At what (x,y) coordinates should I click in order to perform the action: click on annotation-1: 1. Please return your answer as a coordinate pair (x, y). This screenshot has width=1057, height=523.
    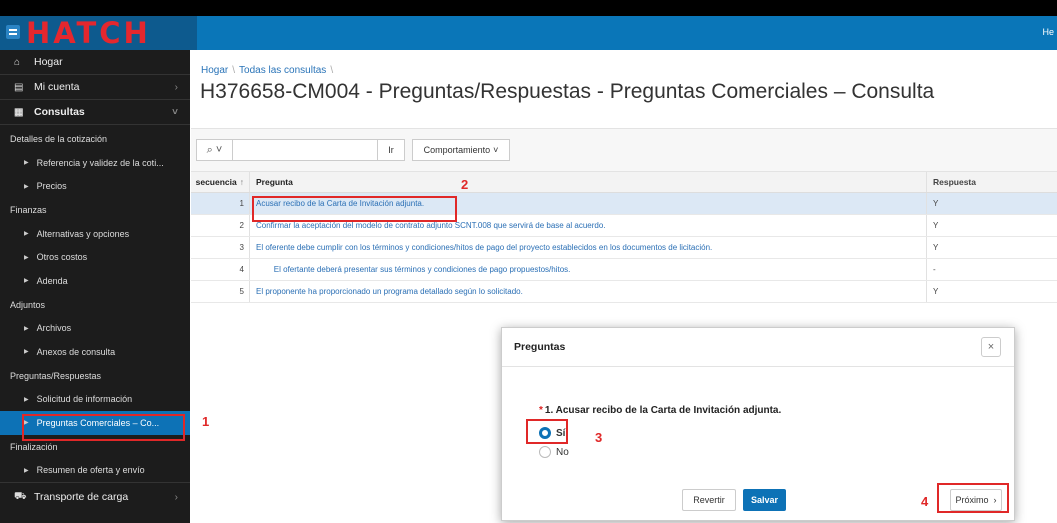
    Looking at the image, I should click on (206, 421).